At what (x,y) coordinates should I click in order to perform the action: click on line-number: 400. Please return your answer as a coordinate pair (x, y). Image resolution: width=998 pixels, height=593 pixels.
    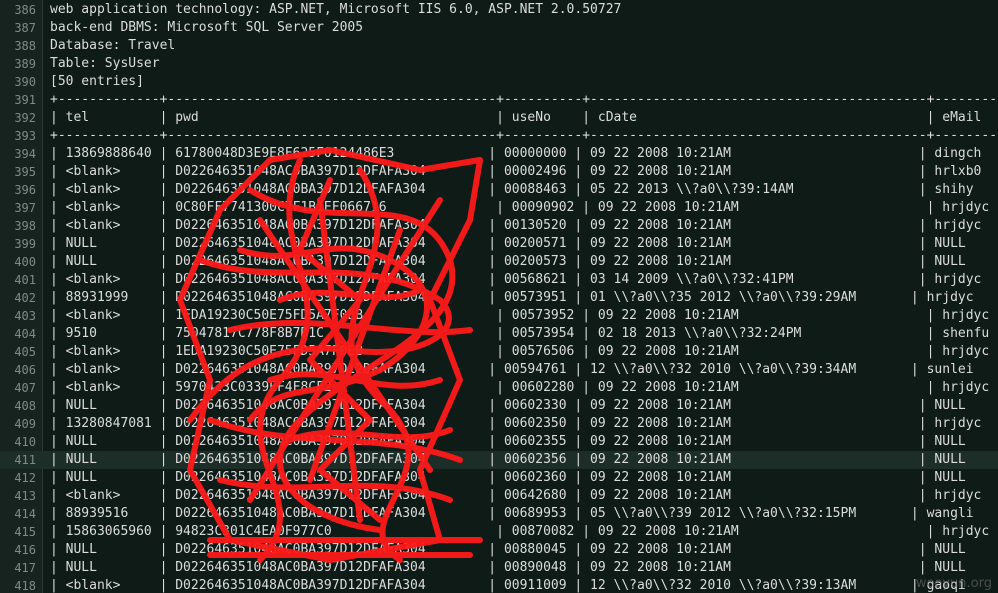
    Looking at the image, I should click on (25, 262).